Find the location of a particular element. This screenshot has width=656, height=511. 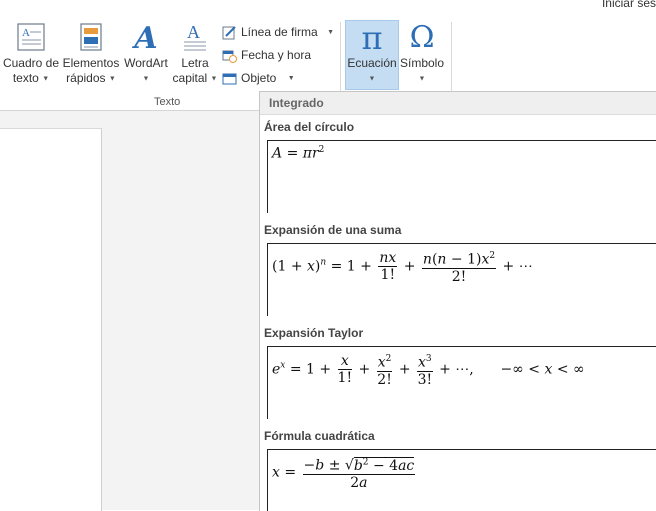

section-title: Expansión Taylor is located at coordinates (314, 333).